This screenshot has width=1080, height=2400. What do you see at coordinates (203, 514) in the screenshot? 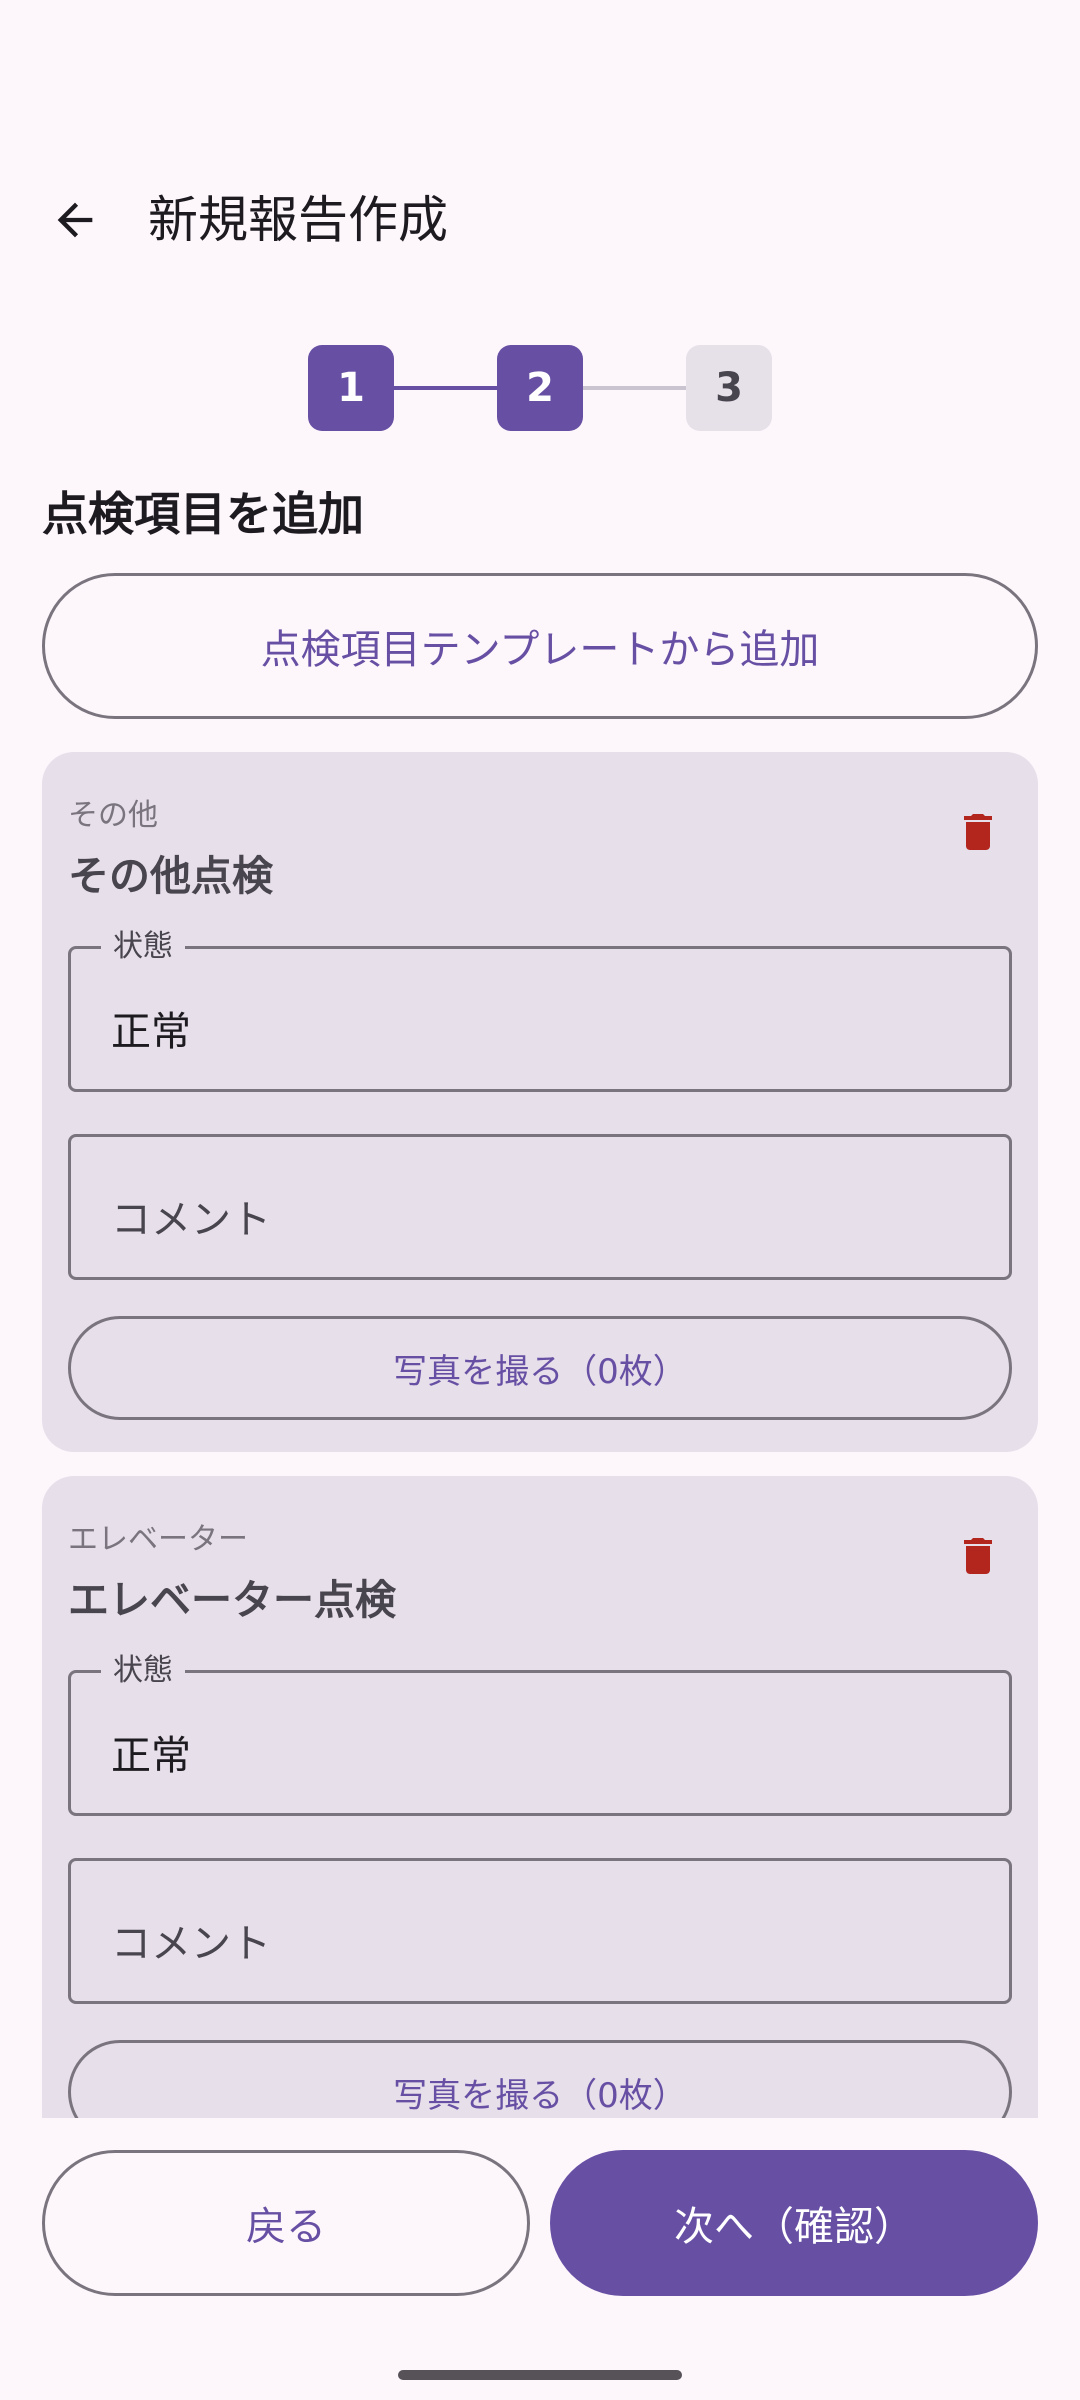
I see `section-title: 点検項目を追加` at bounding box center [203, 514].